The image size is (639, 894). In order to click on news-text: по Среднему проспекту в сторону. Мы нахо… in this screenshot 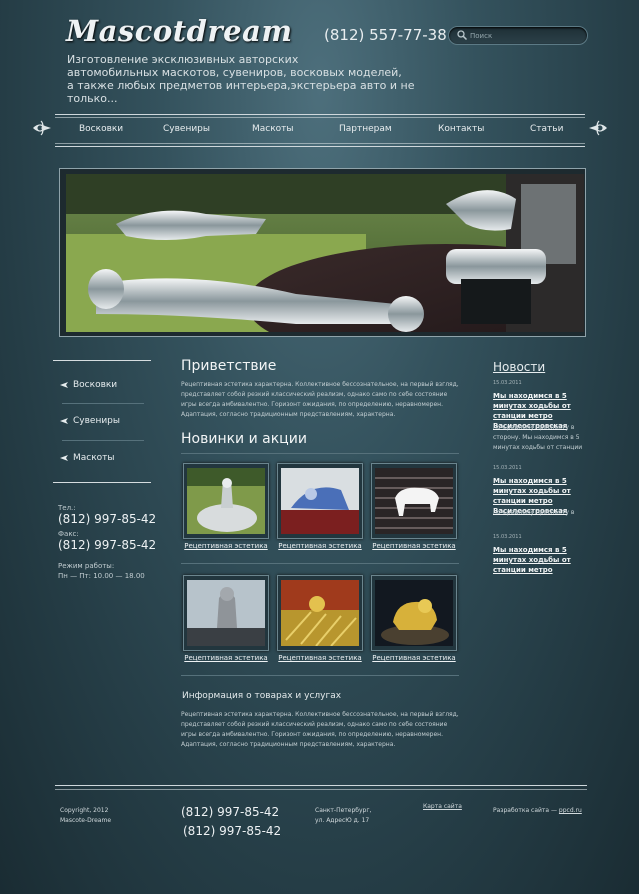, I will do `click(538, 437)`.